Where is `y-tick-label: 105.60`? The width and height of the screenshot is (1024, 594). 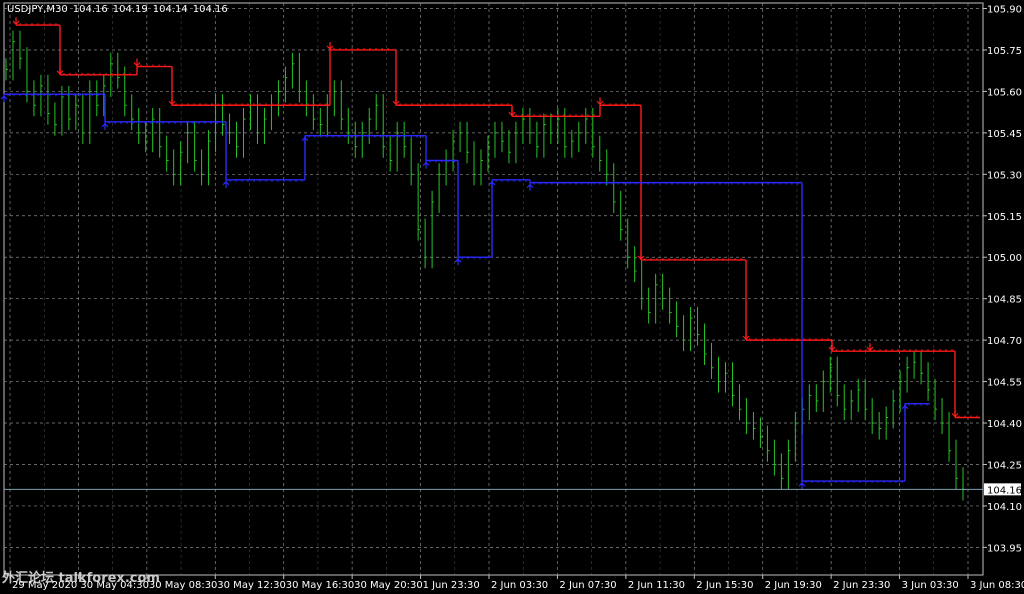 y-tick-label: 105.60 is located at coordinates (1004, 92).